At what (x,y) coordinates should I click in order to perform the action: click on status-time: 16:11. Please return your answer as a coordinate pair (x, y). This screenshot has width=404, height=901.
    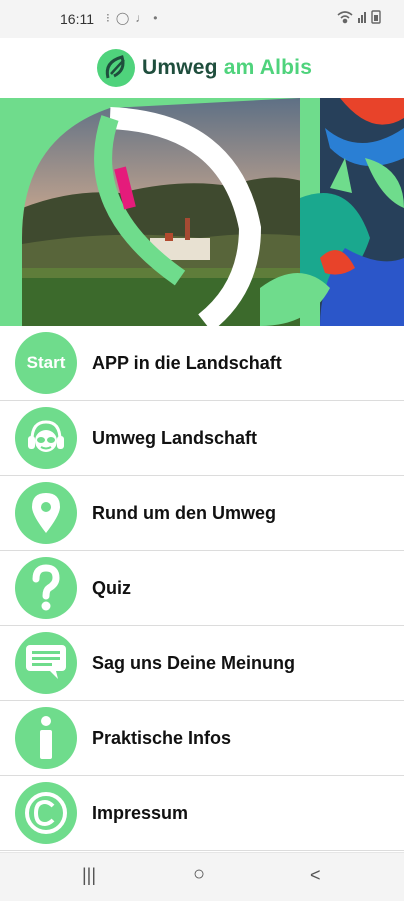
    Looking at the image, I should click on (77, 19).